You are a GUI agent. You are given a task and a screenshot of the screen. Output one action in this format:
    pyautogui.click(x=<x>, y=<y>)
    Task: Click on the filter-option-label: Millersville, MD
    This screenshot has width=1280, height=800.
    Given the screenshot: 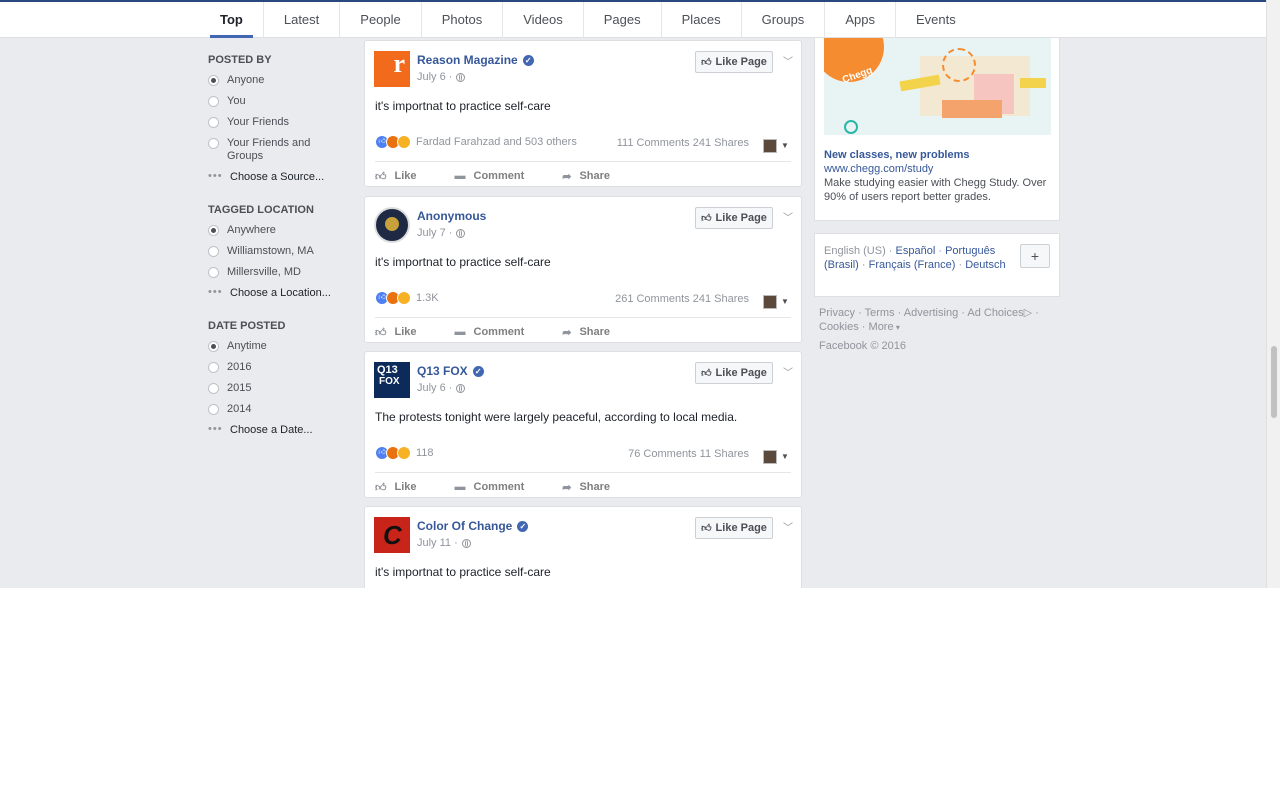 What is the action you would take?
    pyautogui.click(x=264, y=272)
    